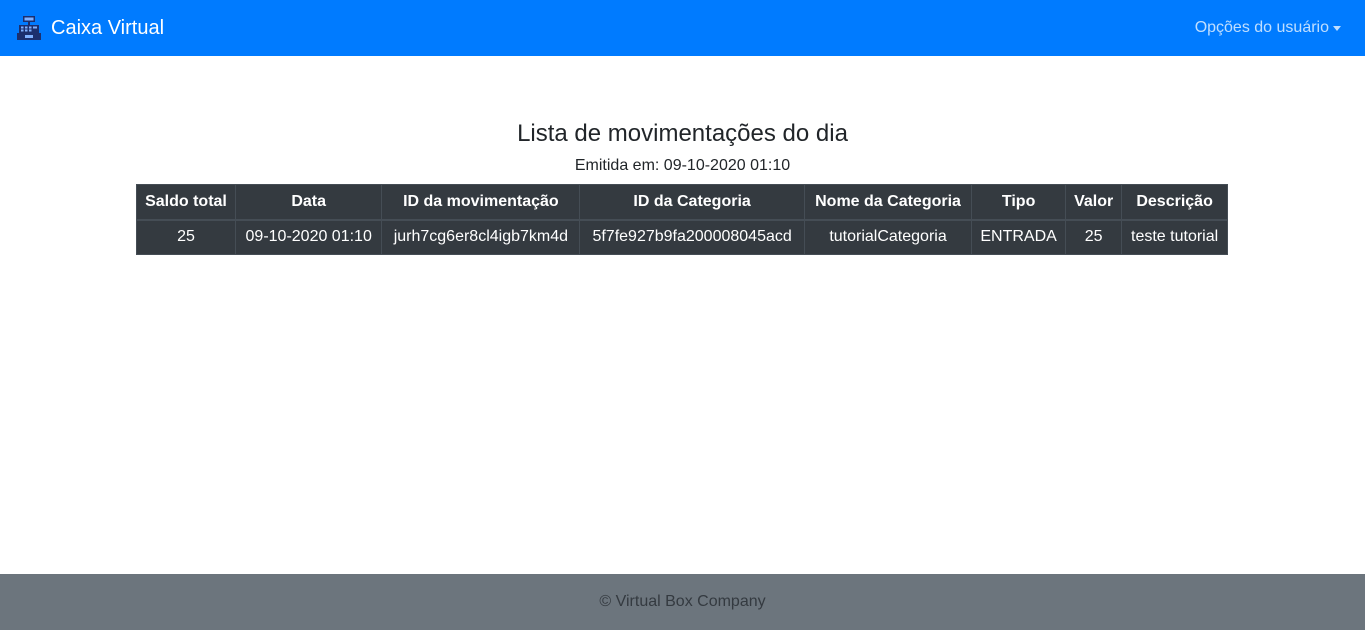 The width and height of the screenshot is (1365, 630). Describe the element at coordinates (1094, 237) in the screenshot. I see `cell-valor: 25` at that location.